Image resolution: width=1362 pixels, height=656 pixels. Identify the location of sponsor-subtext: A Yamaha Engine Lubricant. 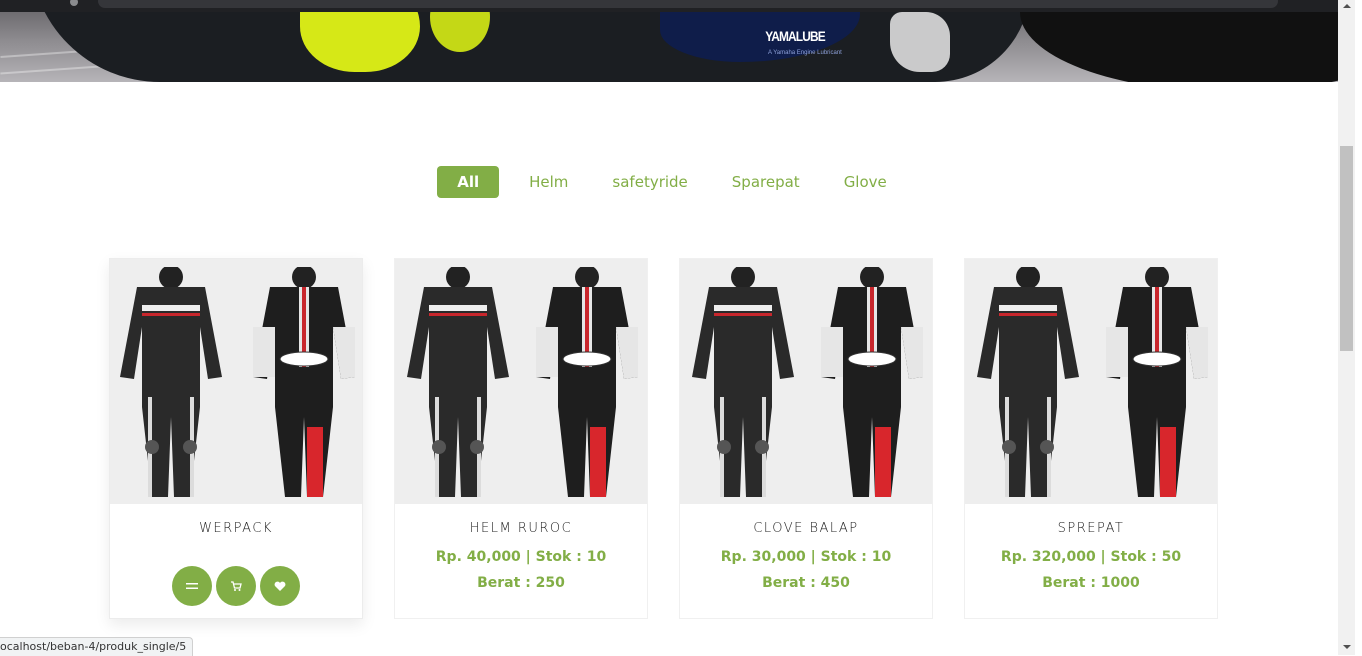
(805, 53).